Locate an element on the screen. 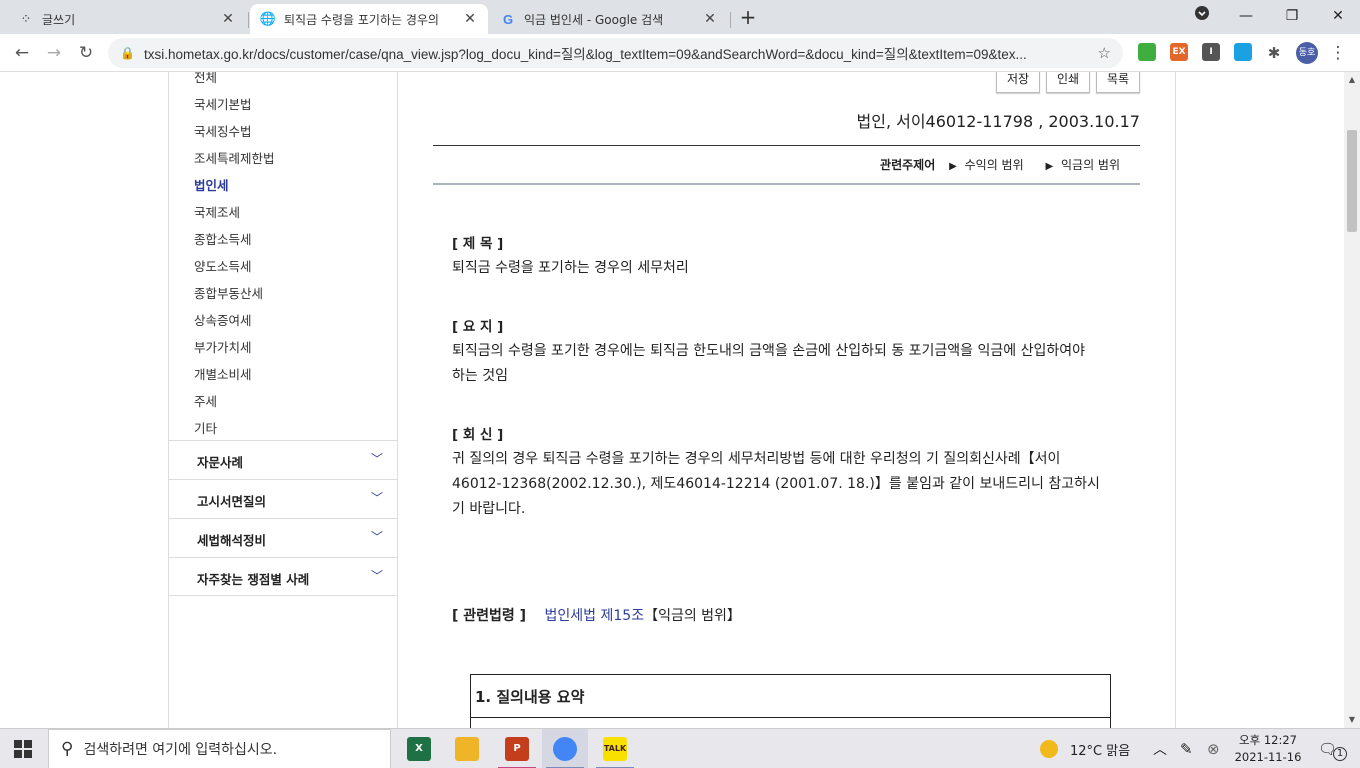 The image size is (1360, 768). new-tab-button: + is located at coordinates (748, 18).